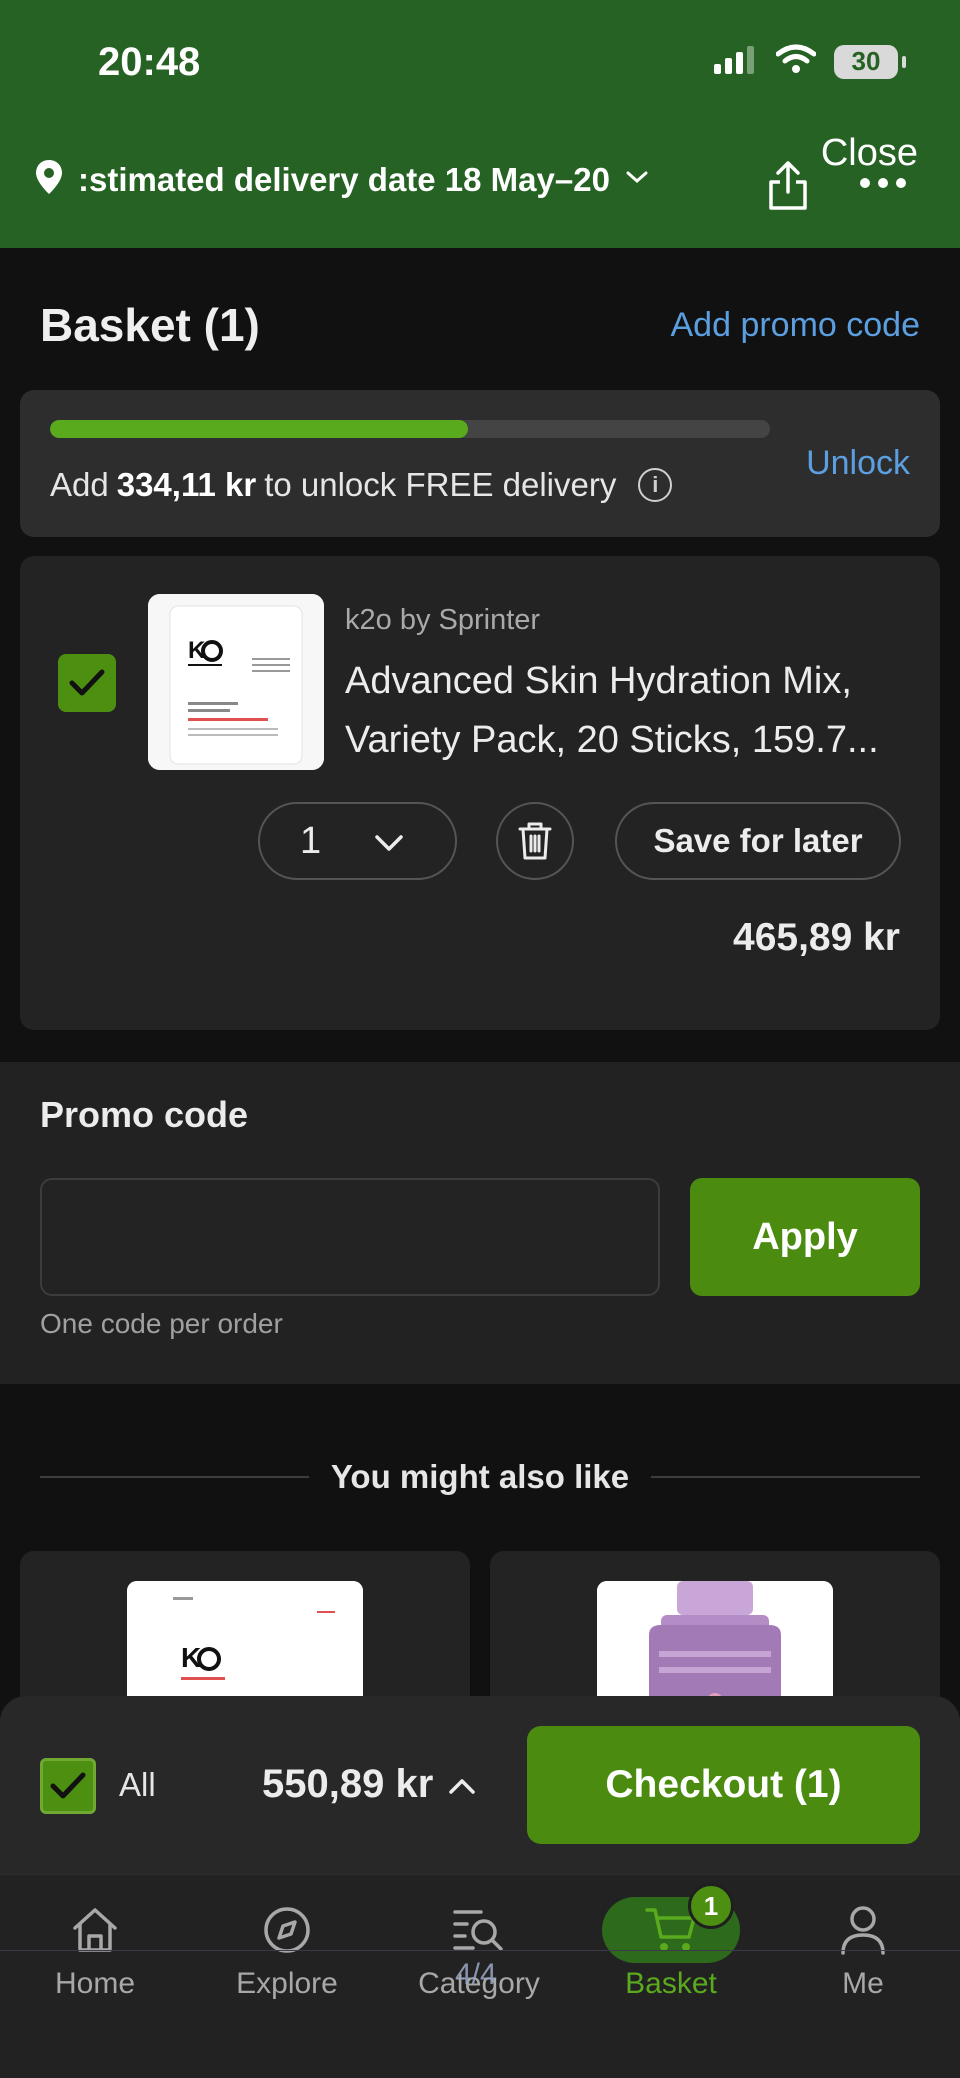 The image size is (960, 2078). What do you see at coordinates (655, 485) in the screenshot?
I see `info-icon: i` at bounding box center [655, 485].